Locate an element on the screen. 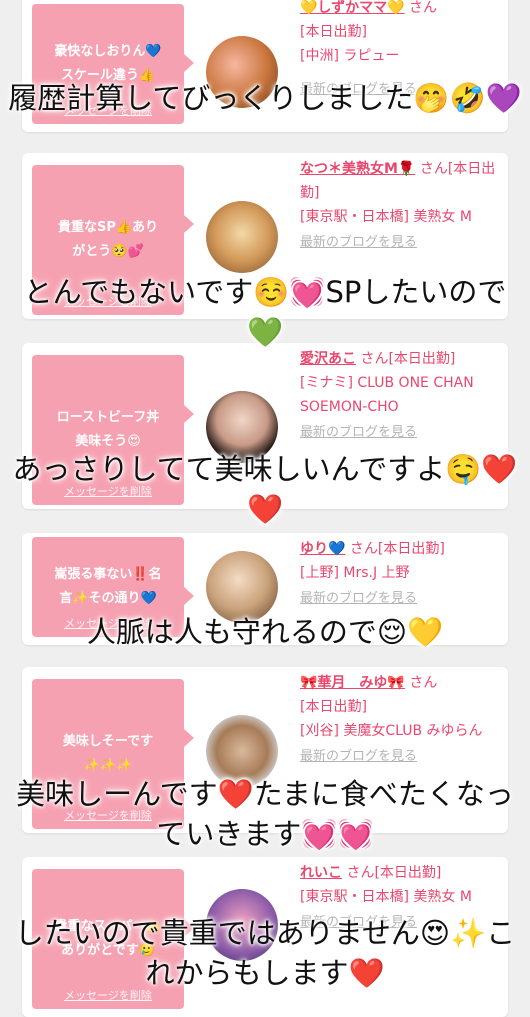 This screenshot has height=1017, width=530. caption-text: とんでもないです☺️💓SPしたいので💚 is located at coordinates (265, 312).